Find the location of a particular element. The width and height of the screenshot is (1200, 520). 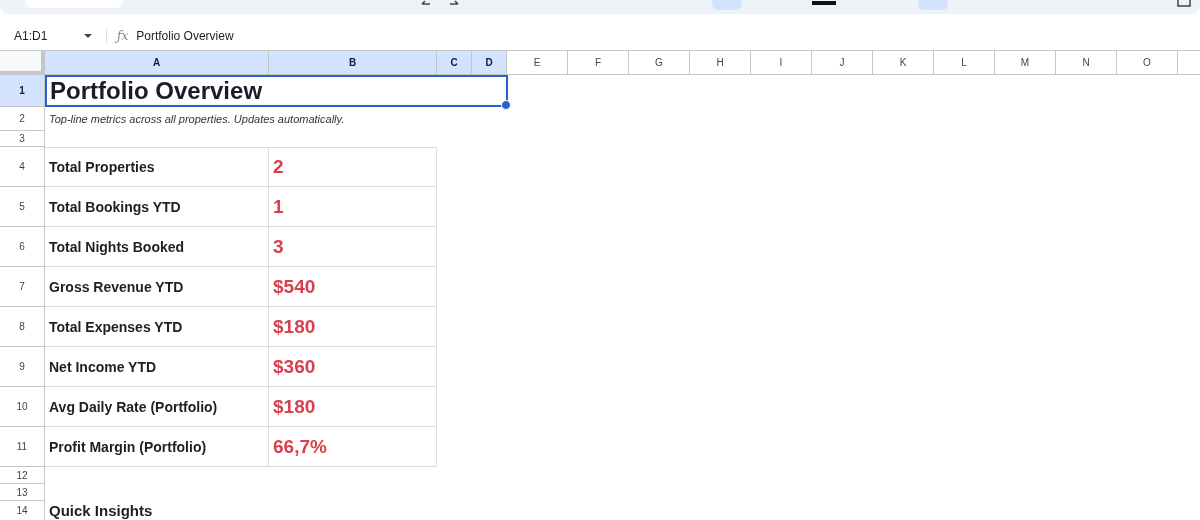

row-header: 12 is located at coordinates (22, 475).